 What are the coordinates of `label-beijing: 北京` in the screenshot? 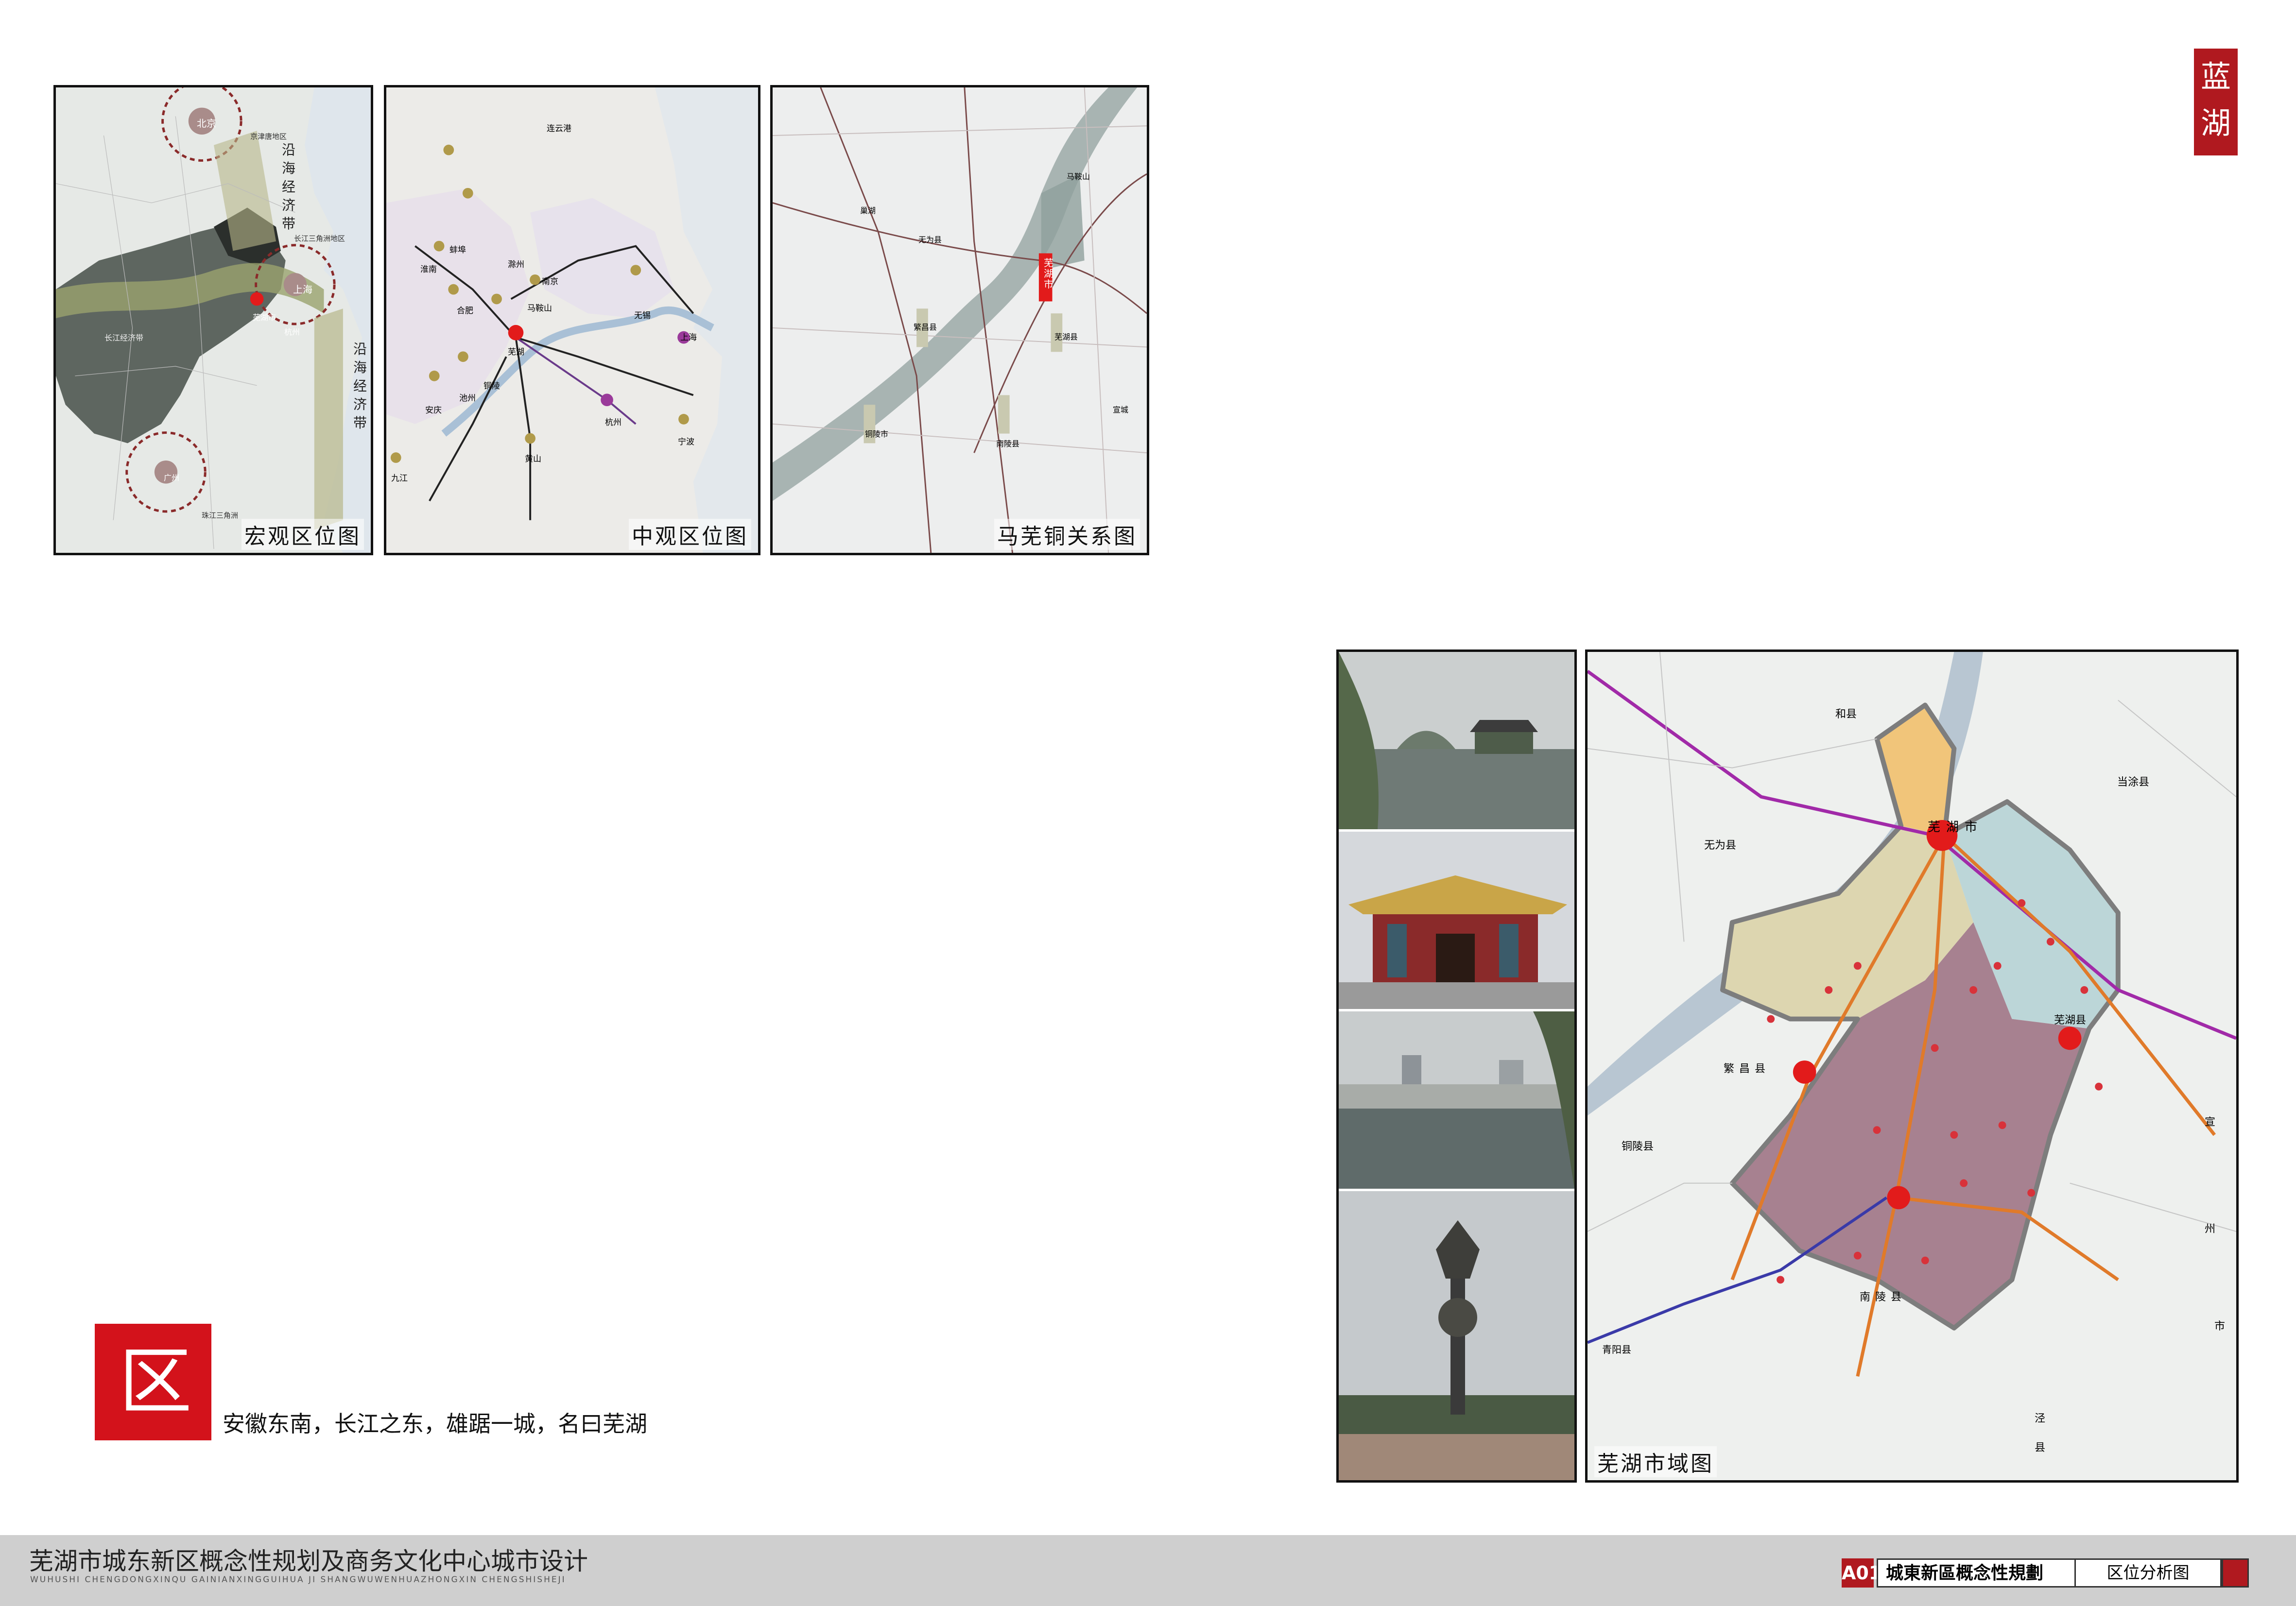 It's located at (207, 123).